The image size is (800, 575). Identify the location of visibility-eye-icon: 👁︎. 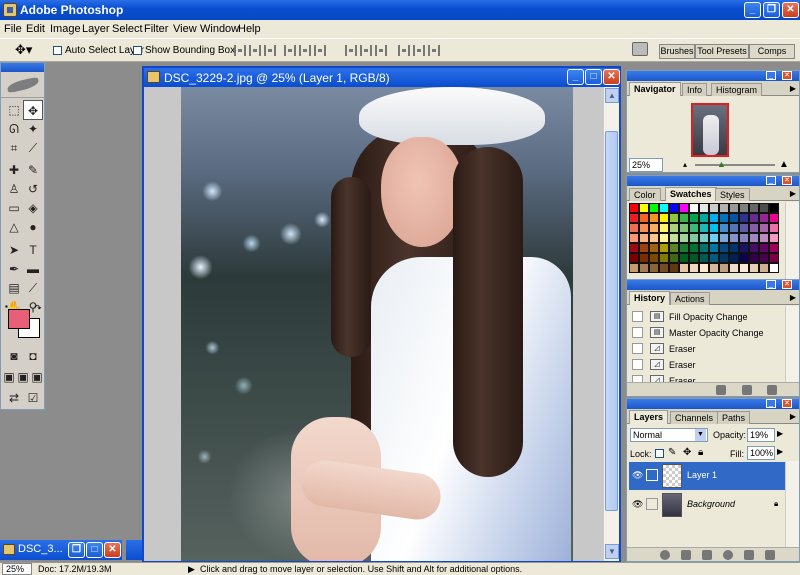
(637, 504).